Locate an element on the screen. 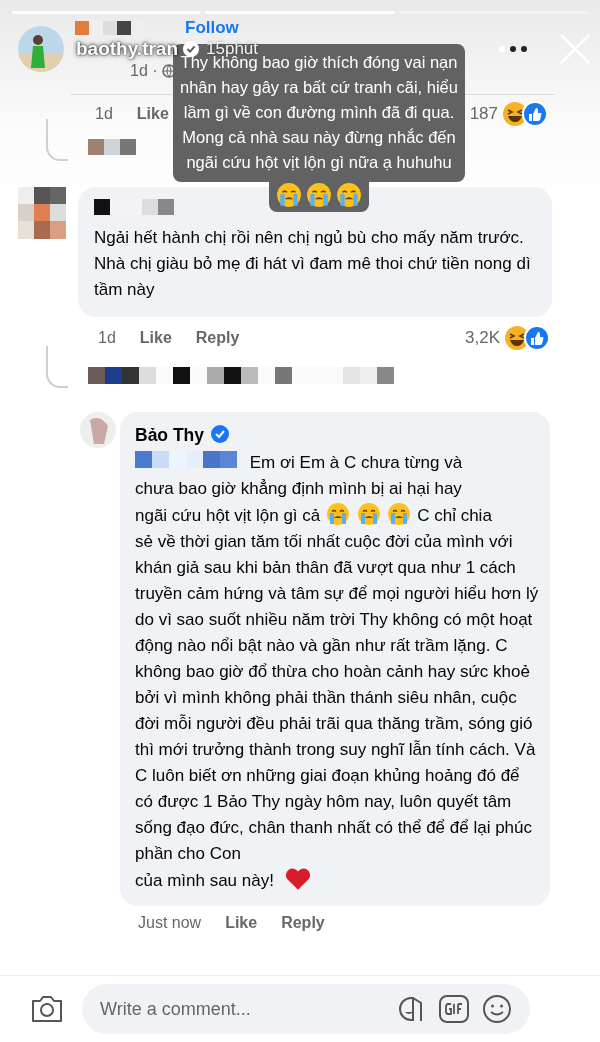 This screenshot has height=1042, width=600. verified-badge-icon is located at coordinates (191, 49).